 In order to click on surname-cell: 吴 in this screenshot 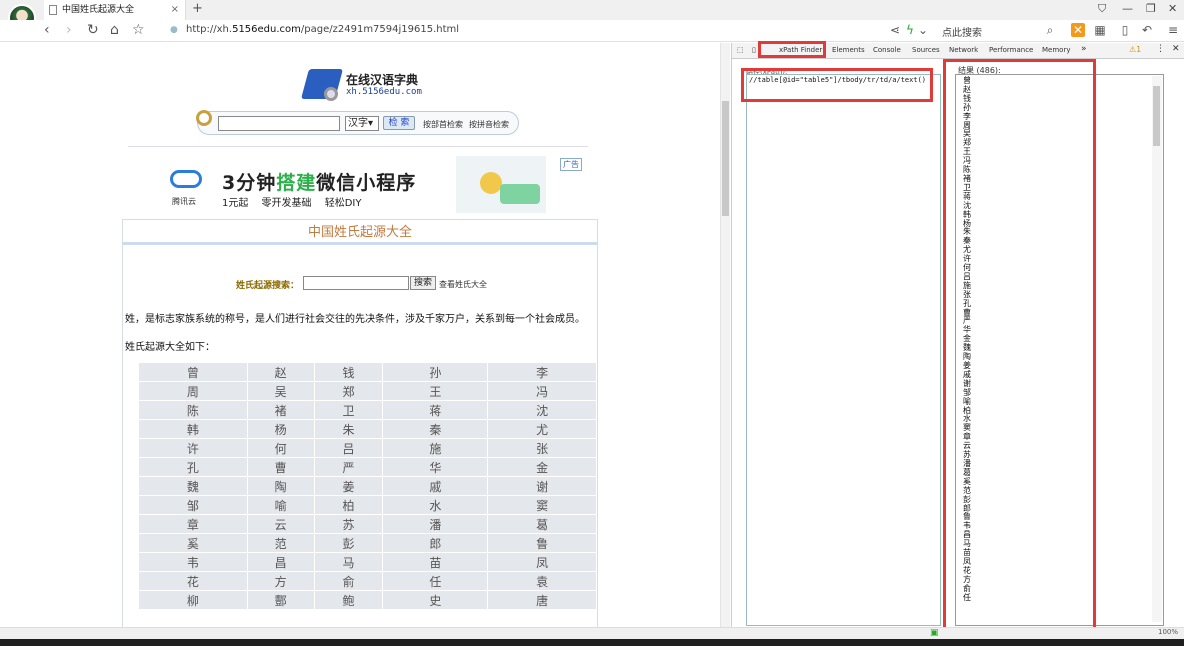, I will do `click(280, 391)`.